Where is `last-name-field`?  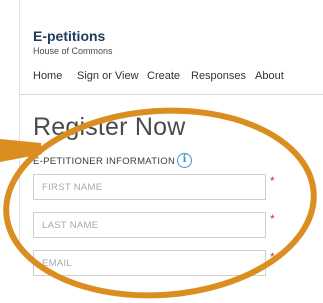
last-name-field is located at coordinates (149, 225).